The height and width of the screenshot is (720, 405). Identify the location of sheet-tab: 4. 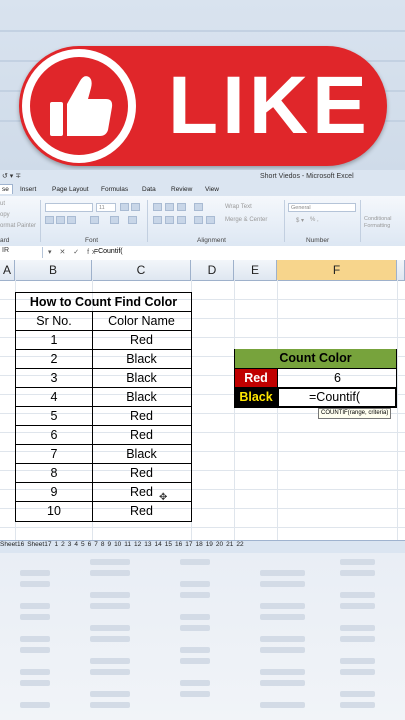
(76, 544).